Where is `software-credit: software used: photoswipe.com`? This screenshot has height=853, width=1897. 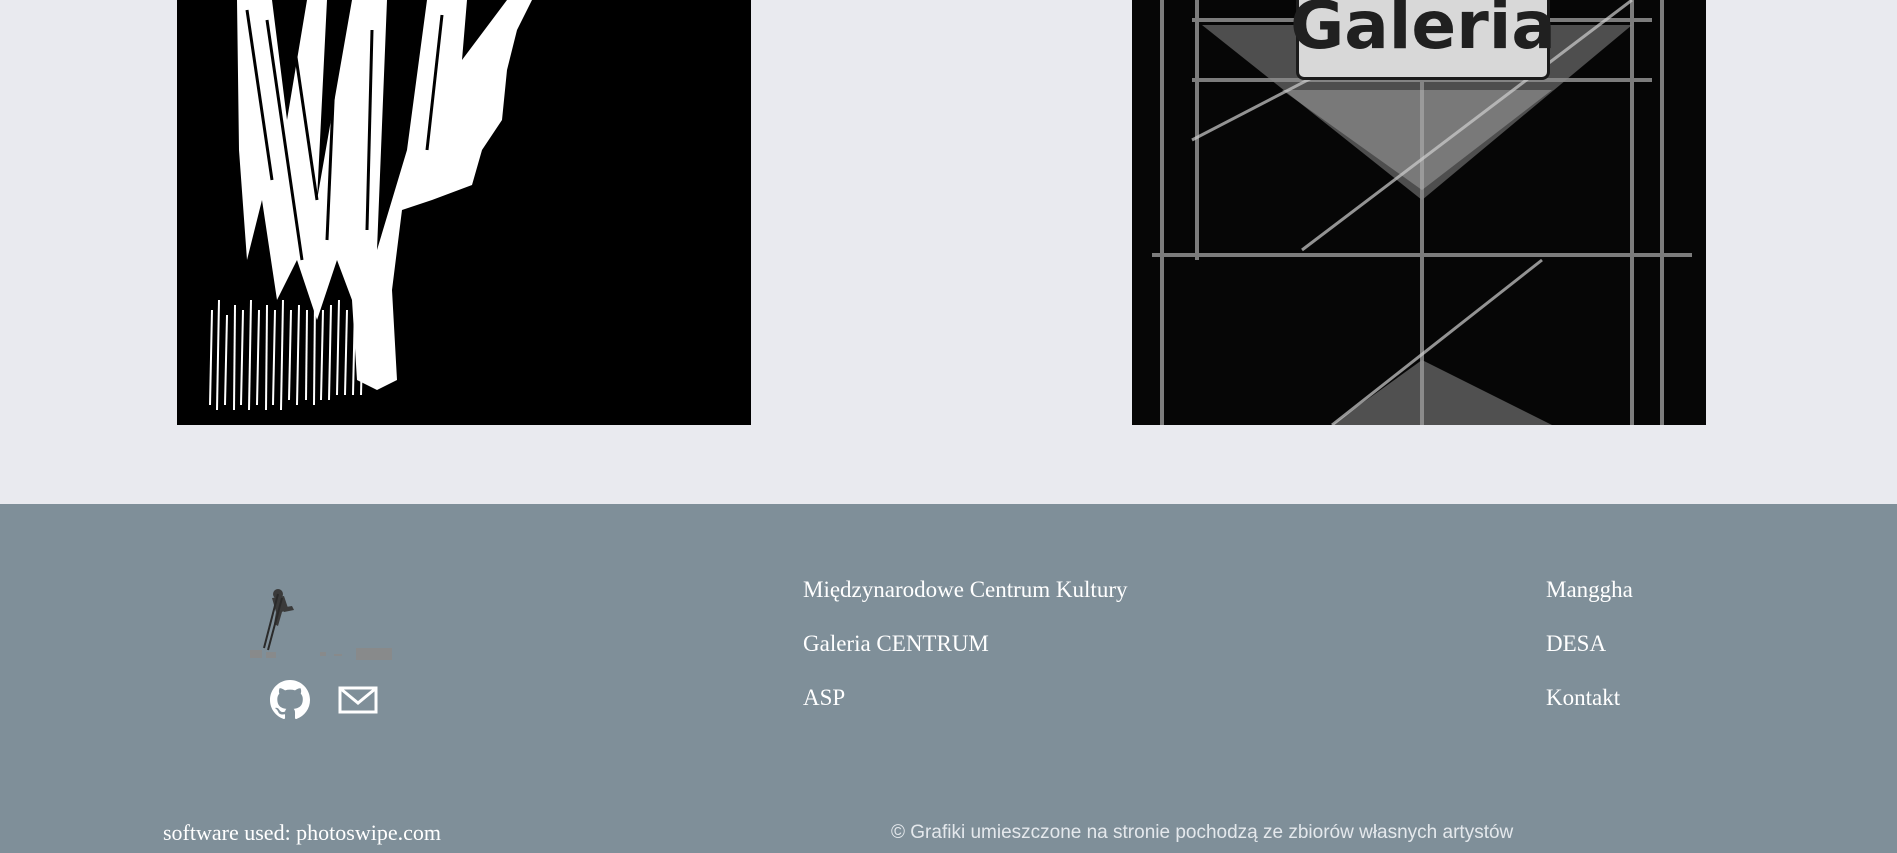 software-credit: software used: photoswipe.com is located at coordinates (302, 832).